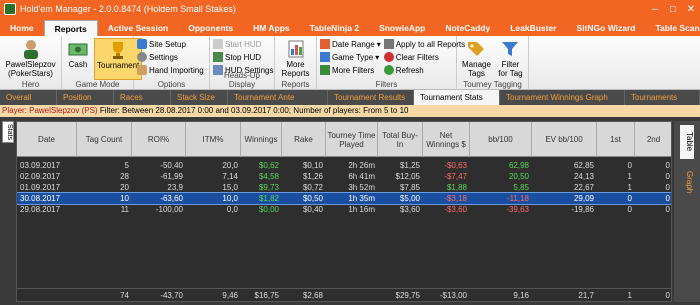 Image resolution: width=700 pixels, height=305 pixels. Describe the element at coordinates (210, 28) in the screenshot. I see `tab-opponents: Opponents` at that location.